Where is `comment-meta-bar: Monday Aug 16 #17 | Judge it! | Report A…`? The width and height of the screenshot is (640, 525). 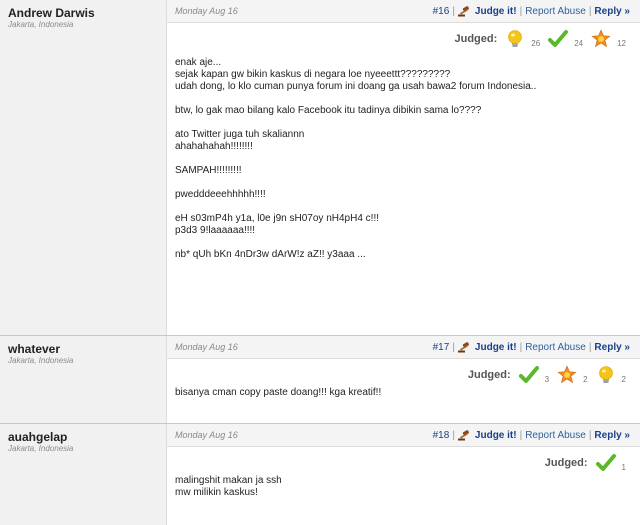 comment-meta-bar: Monday Aug 16 #17 | Judge it! | Report A… is located at coordinates (403, 347).